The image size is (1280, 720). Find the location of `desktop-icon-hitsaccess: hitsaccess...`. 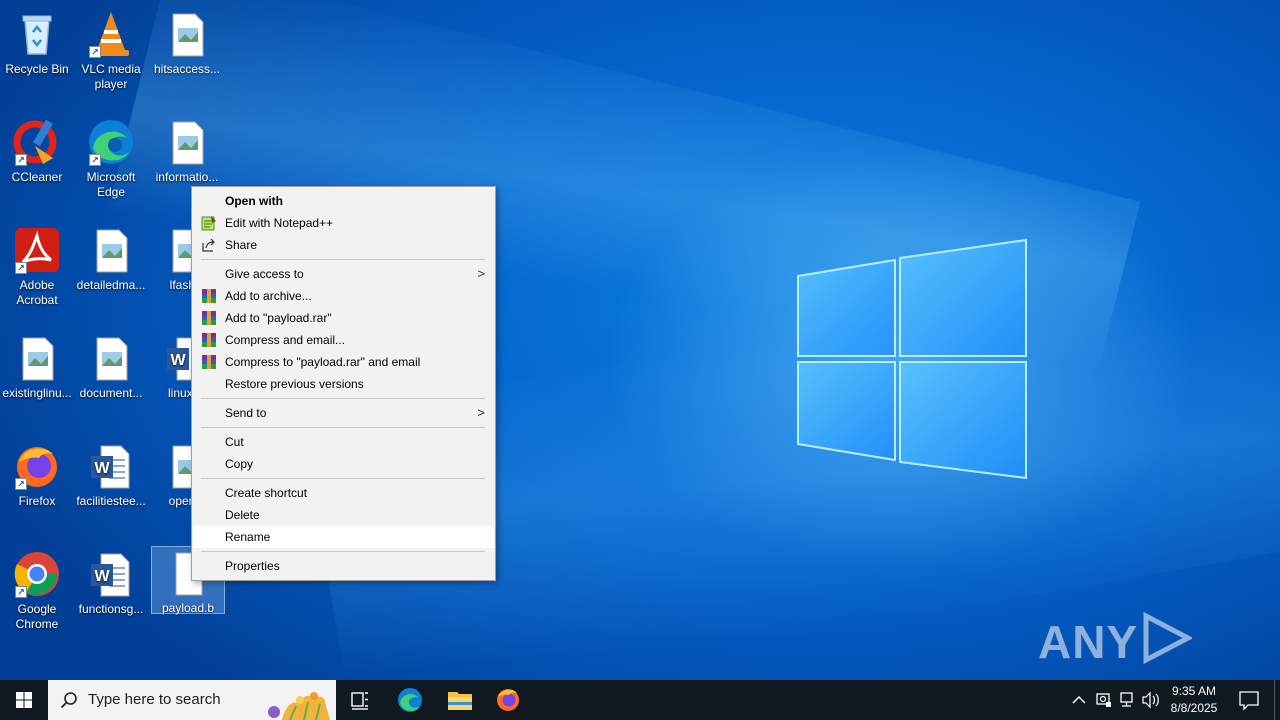

desktop-icon-hitsaccess: hitsaccess... is located at coordinates (187, 56).